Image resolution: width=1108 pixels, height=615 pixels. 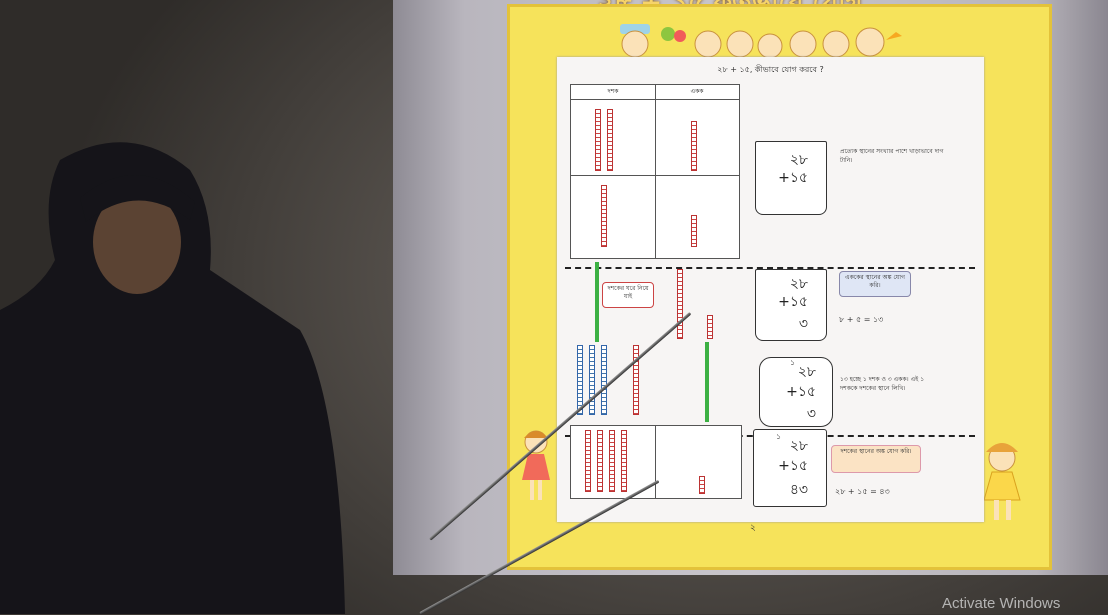 What do you see at coordinates (875, 284) in the screenshot?
I see `add-ones-callout: এককের স্থানের অঙ্ক যোগ করি।` at bounding box center [875, 284].